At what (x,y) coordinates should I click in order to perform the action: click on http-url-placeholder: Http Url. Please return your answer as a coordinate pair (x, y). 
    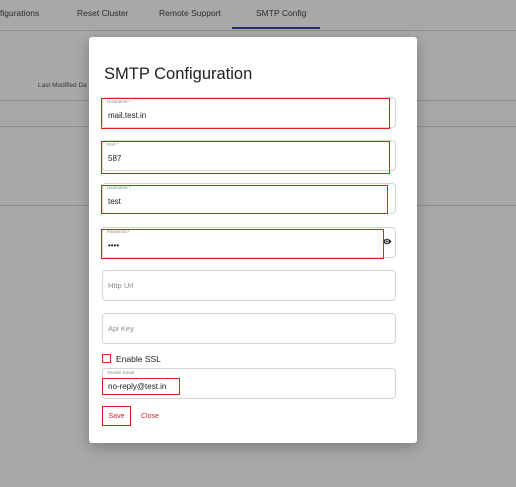
    Looking at the image, I should click on (121, 285).